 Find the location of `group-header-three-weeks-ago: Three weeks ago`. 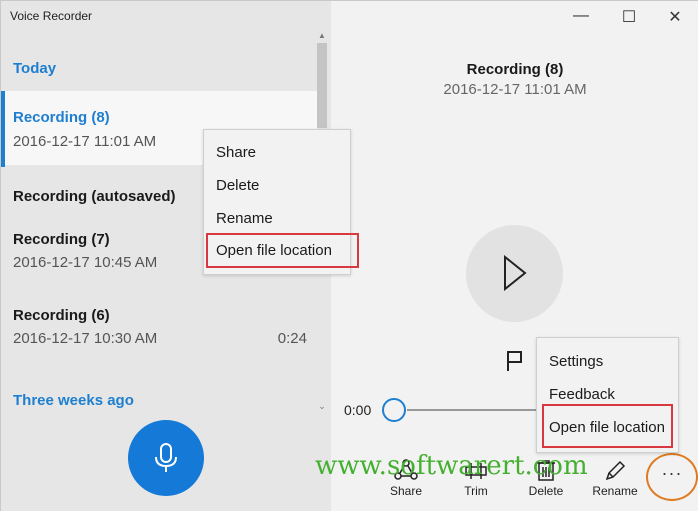

group-header-three-weeks-ago: Three weeks ago is located at coordinates (73, 400).